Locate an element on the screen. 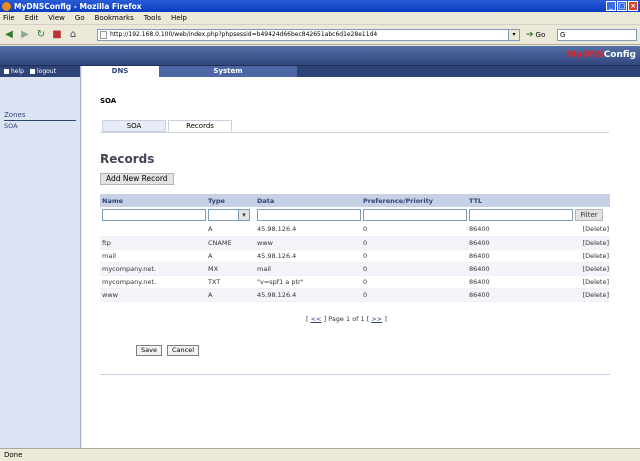 The width and height of the screenshot is (640, 461). logout-icon is located at coordinates (32, 71).